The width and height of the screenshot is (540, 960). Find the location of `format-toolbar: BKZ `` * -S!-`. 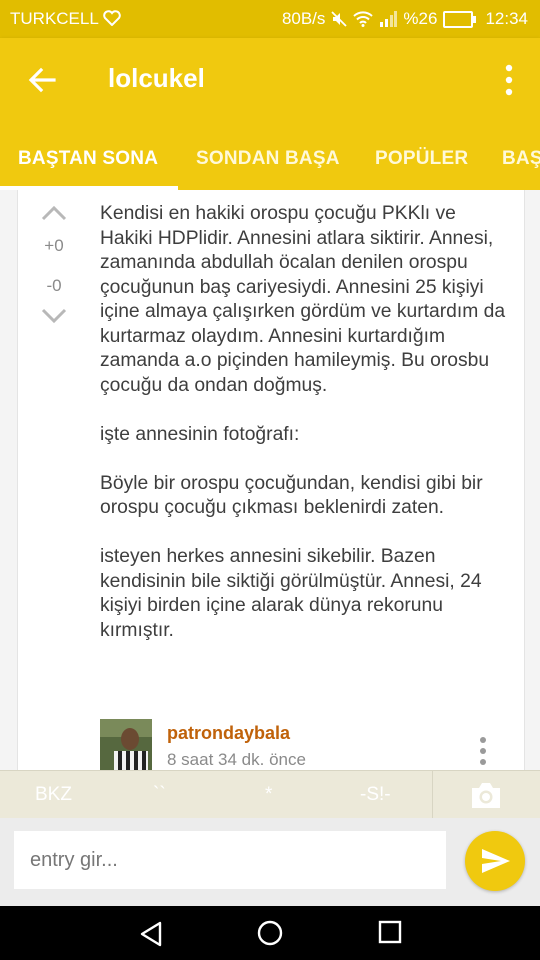

format-toolbar: BKZ `` * -S!- is located at coordinates (270, 794).